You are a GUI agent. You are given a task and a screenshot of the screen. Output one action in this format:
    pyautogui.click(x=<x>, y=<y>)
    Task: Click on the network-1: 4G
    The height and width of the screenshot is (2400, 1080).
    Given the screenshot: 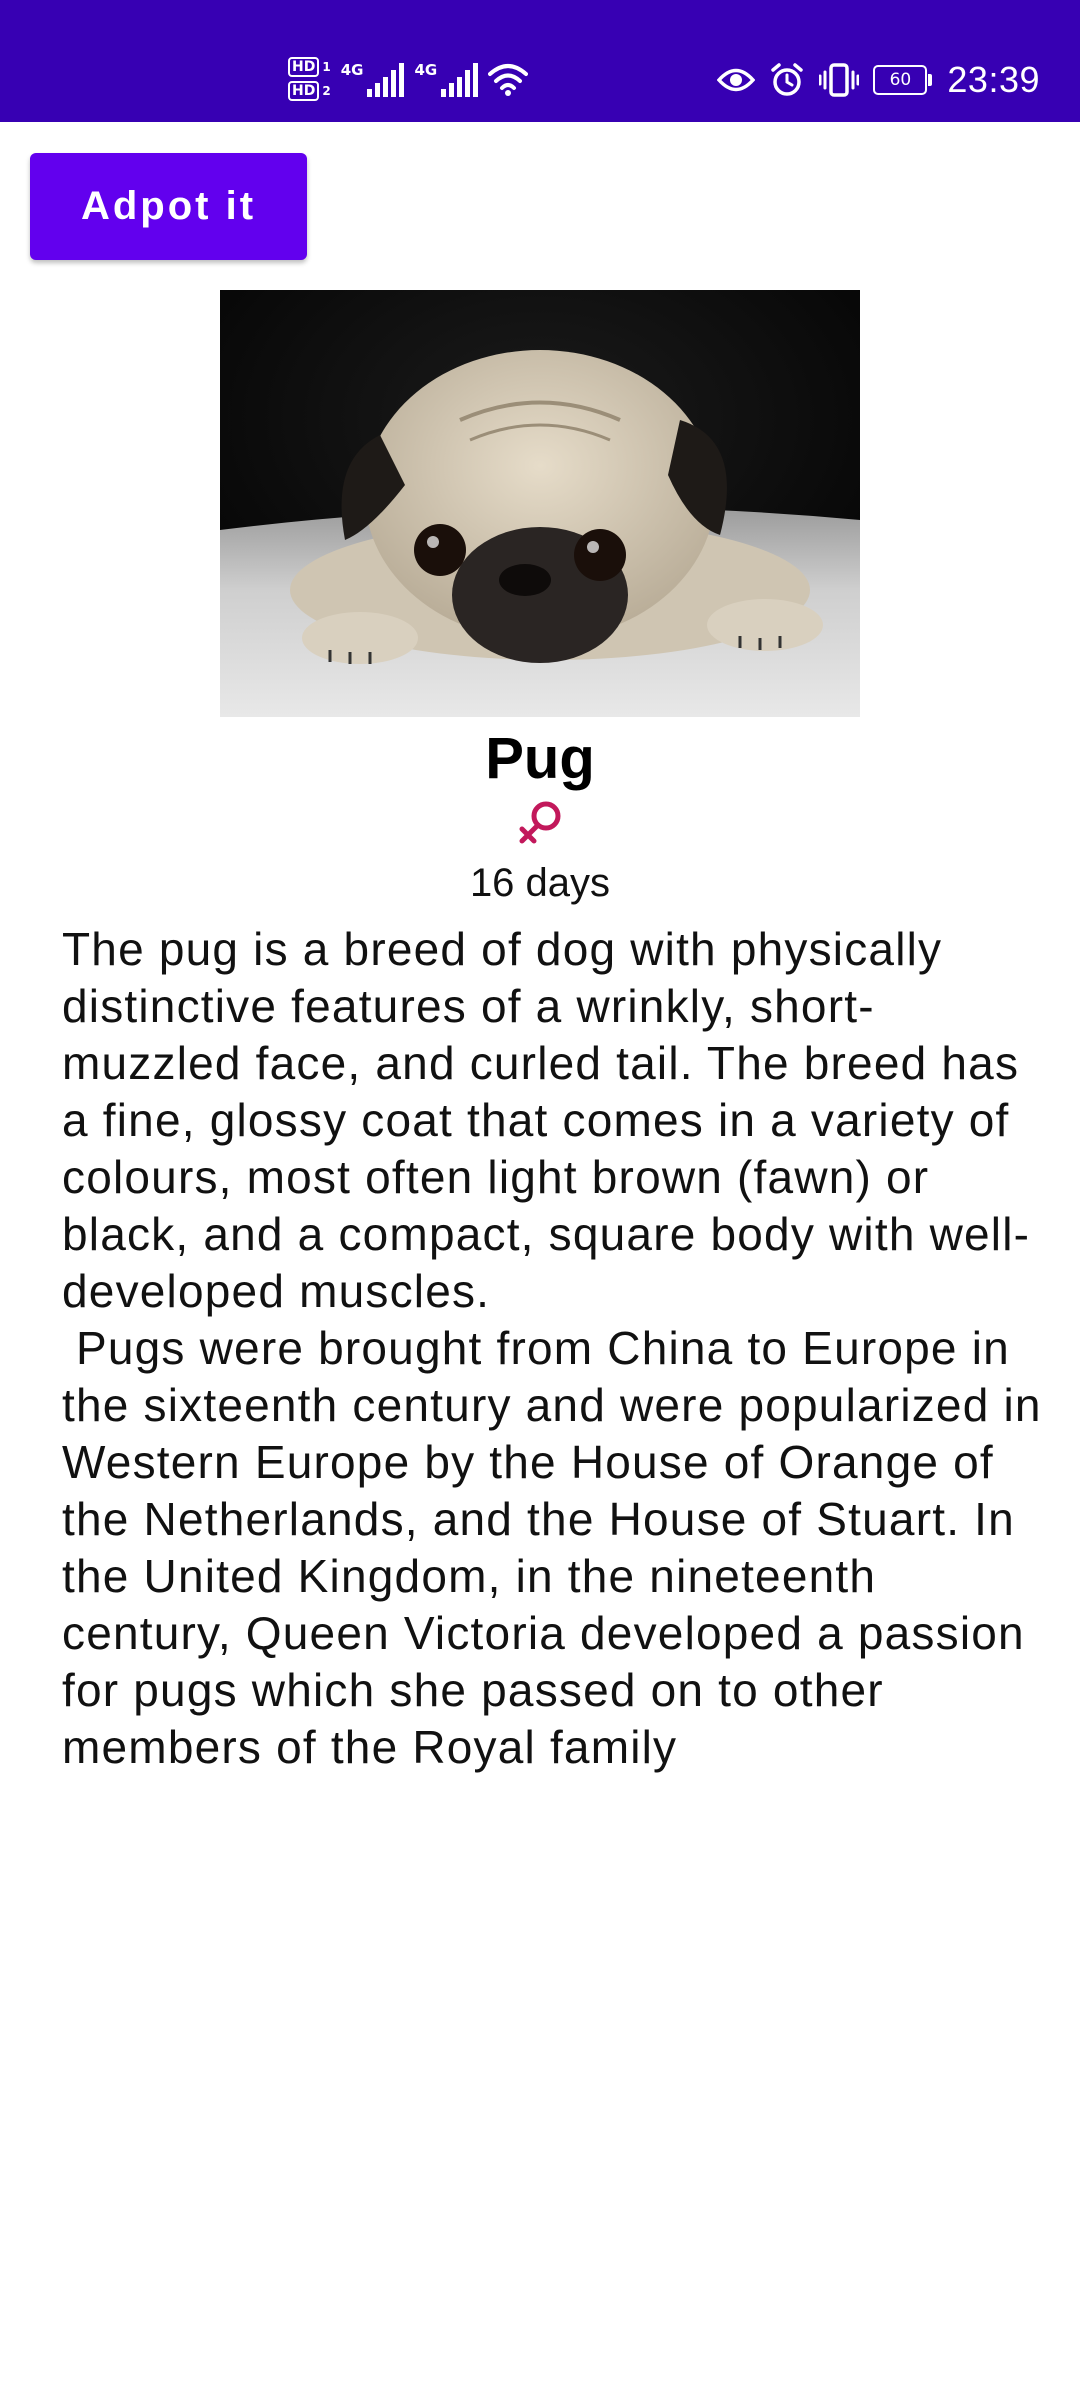 What is the action you would take?
    pyautogui.click(x=373, y=79)
    